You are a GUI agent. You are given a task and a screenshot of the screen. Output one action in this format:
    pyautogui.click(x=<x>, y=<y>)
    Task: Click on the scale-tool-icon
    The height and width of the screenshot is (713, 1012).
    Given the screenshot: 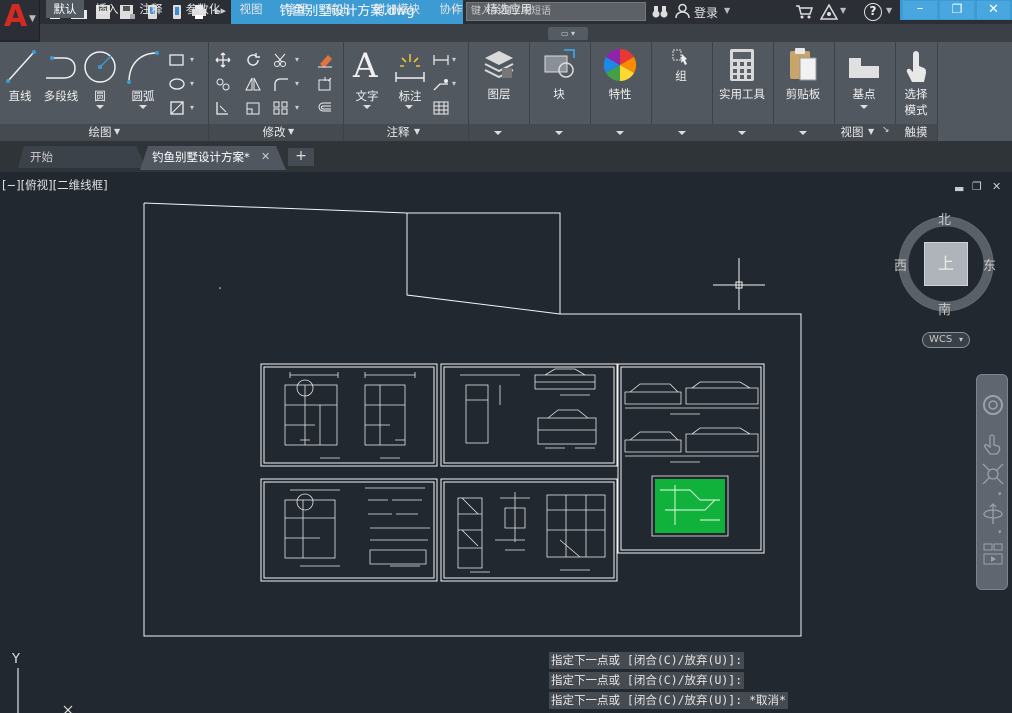 What is the action you would take?
    pyautogui.click(x=253, y=108)
    